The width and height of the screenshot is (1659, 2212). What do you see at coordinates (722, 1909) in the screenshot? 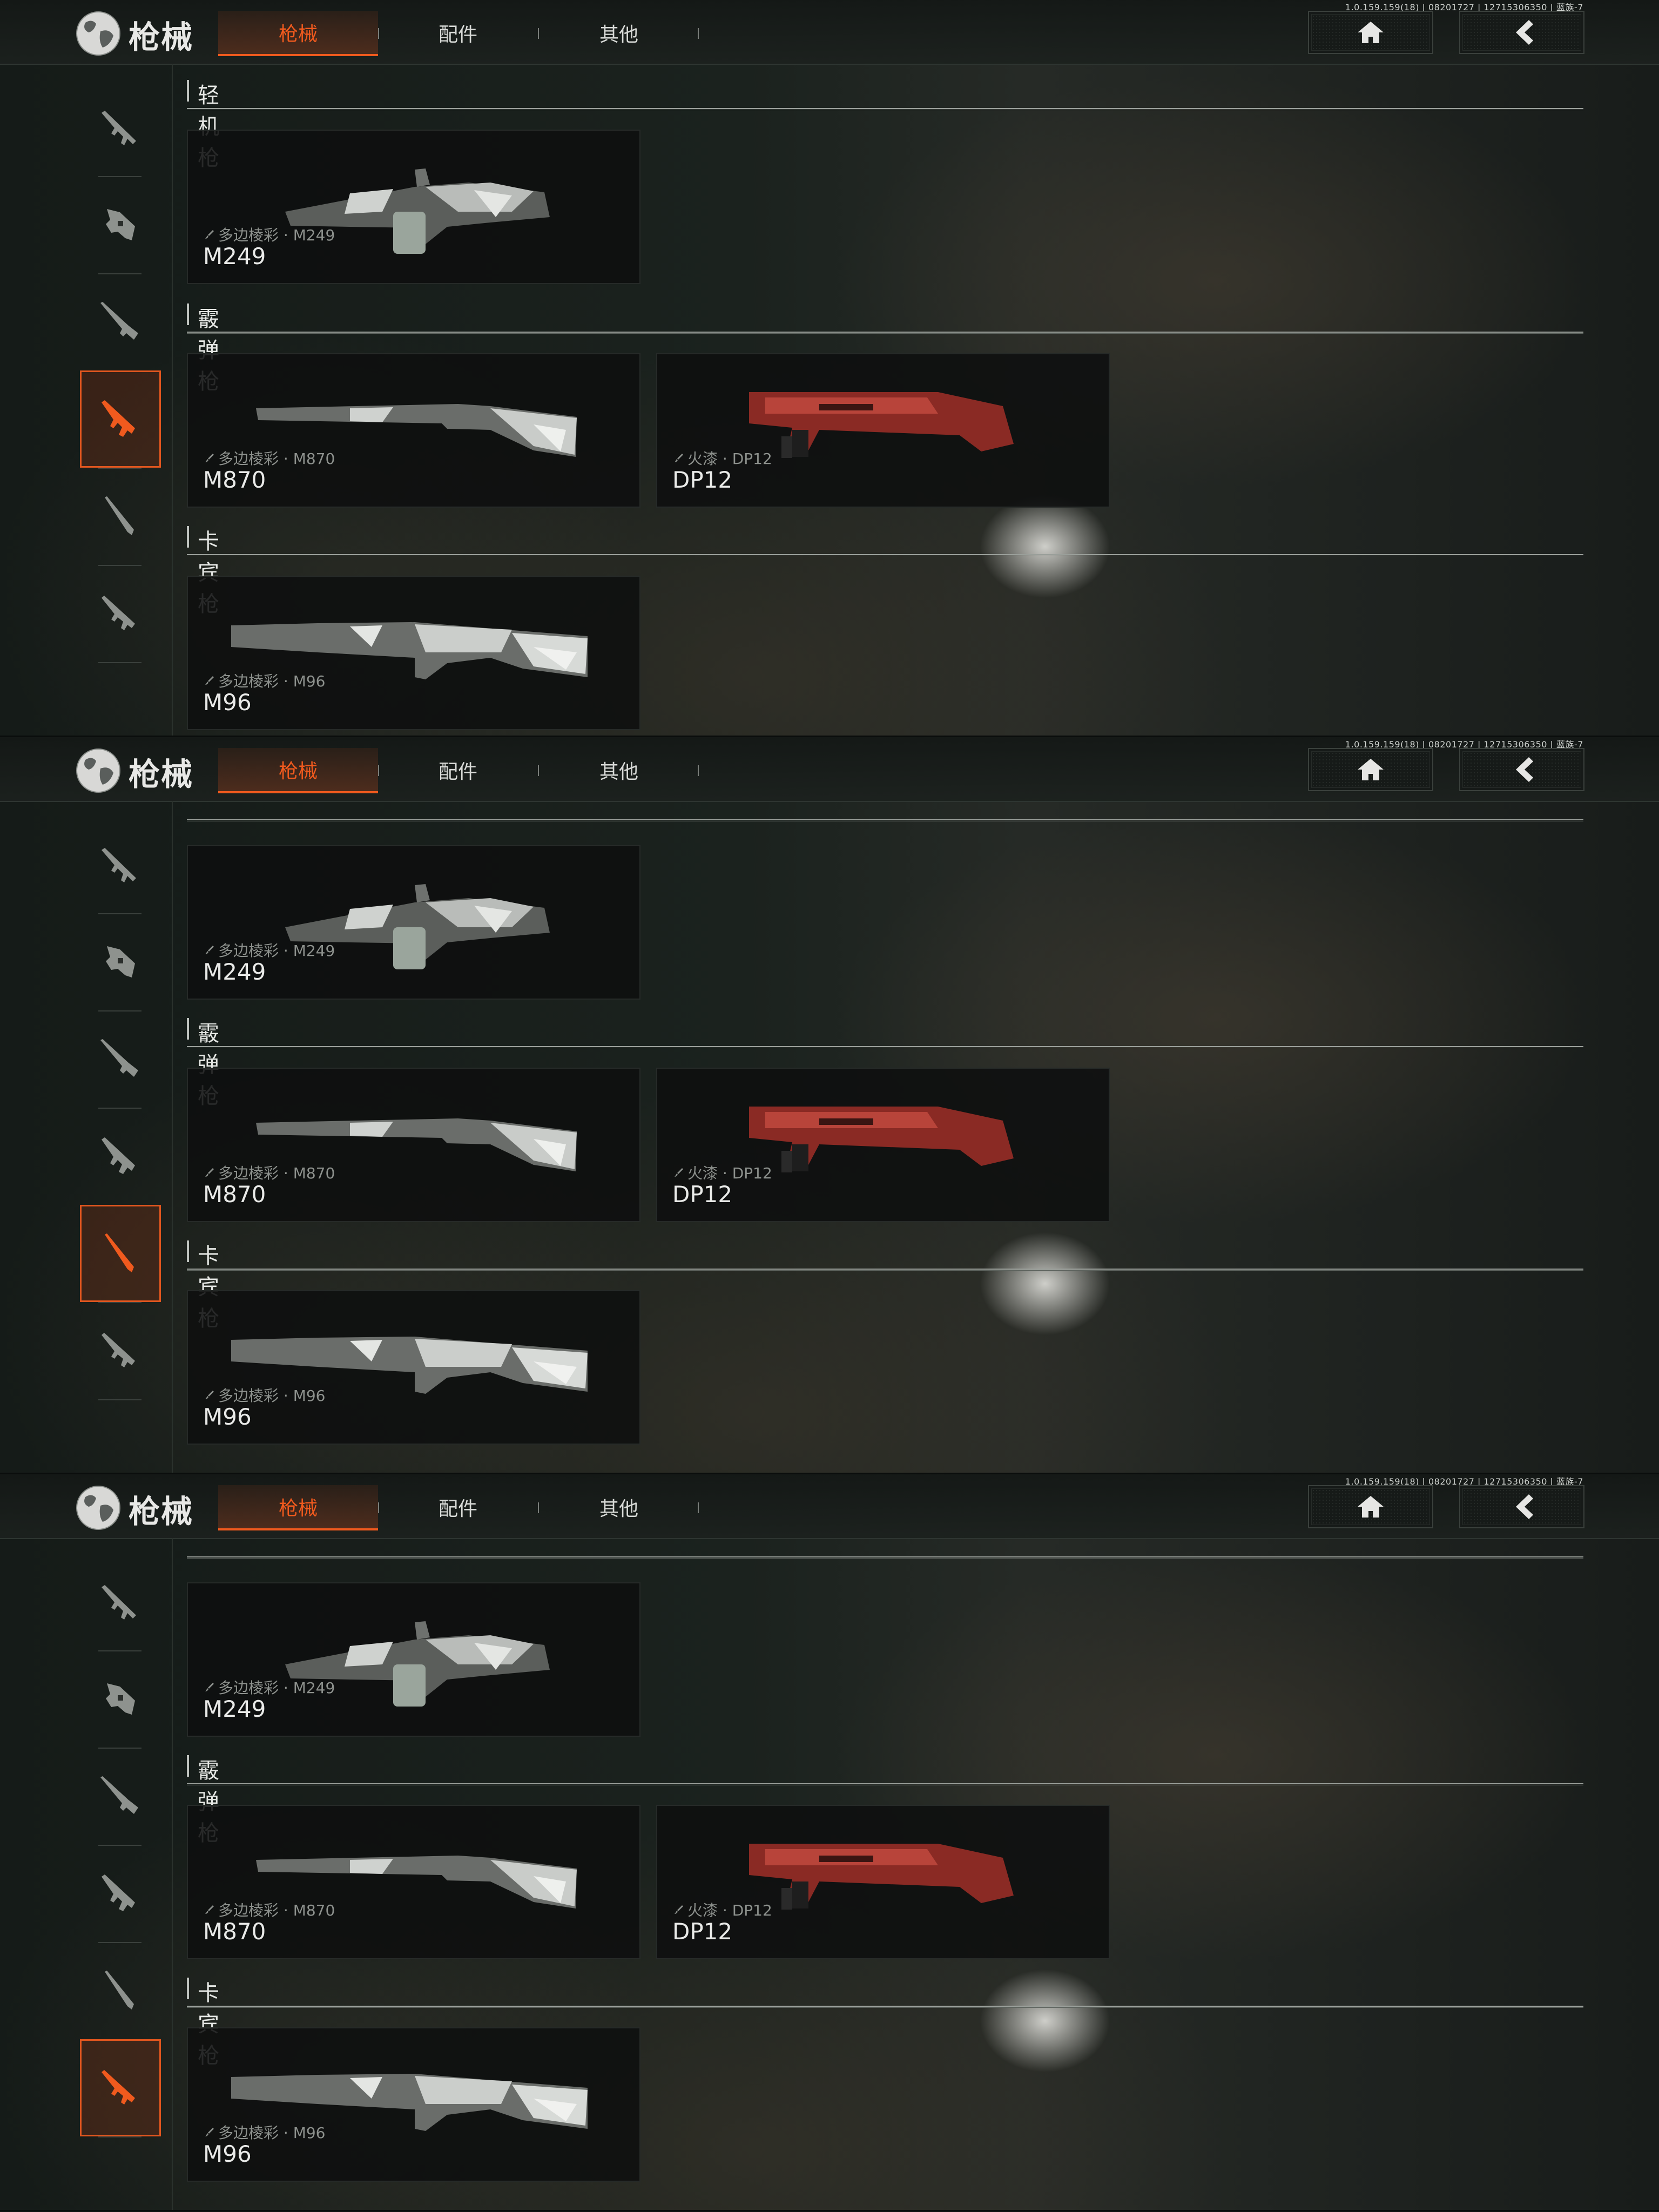
I see `skin-label: 火漆 · DP12` at bounding box center [722, 1909].